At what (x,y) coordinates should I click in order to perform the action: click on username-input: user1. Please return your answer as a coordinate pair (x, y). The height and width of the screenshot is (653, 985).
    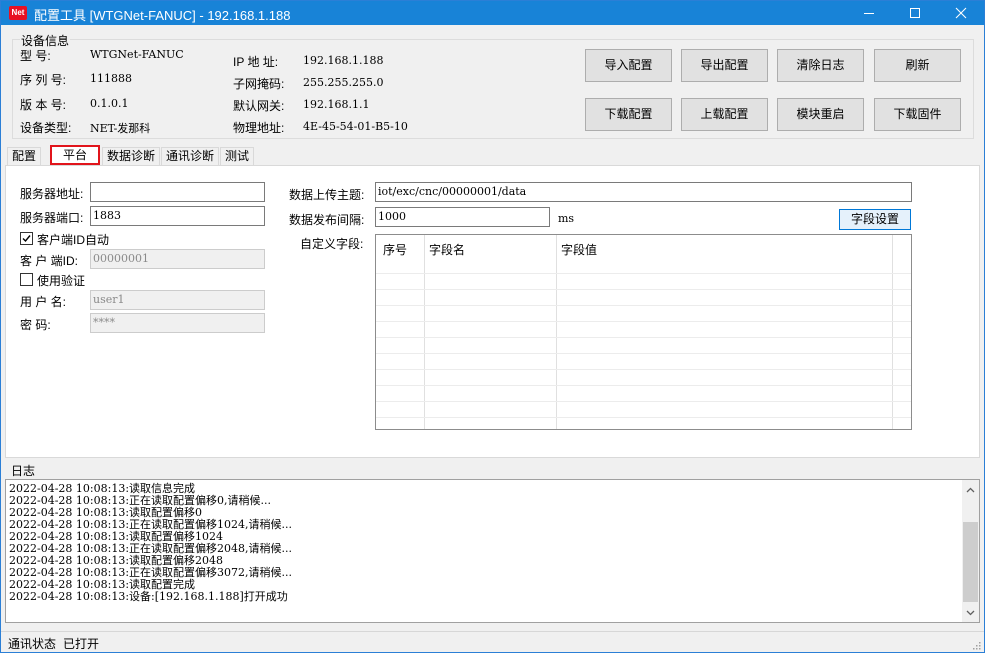
    Looking at the image, I should click on (177, 300).